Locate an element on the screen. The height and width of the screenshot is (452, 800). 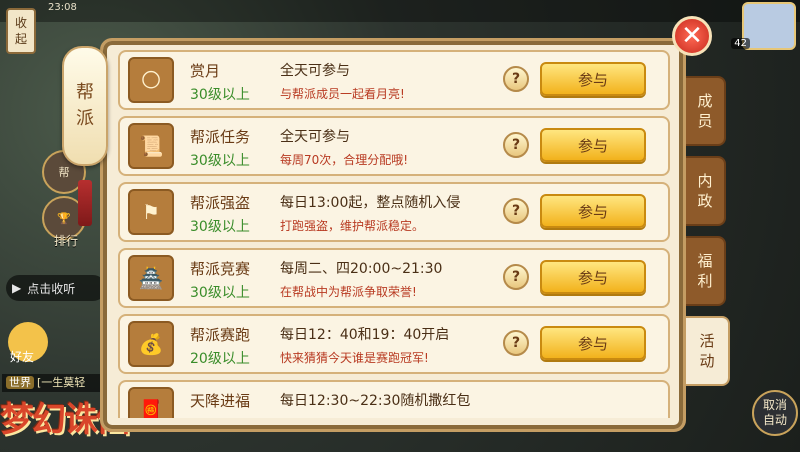
activity-title: 天降进福 is located at coordinates (220, 401).